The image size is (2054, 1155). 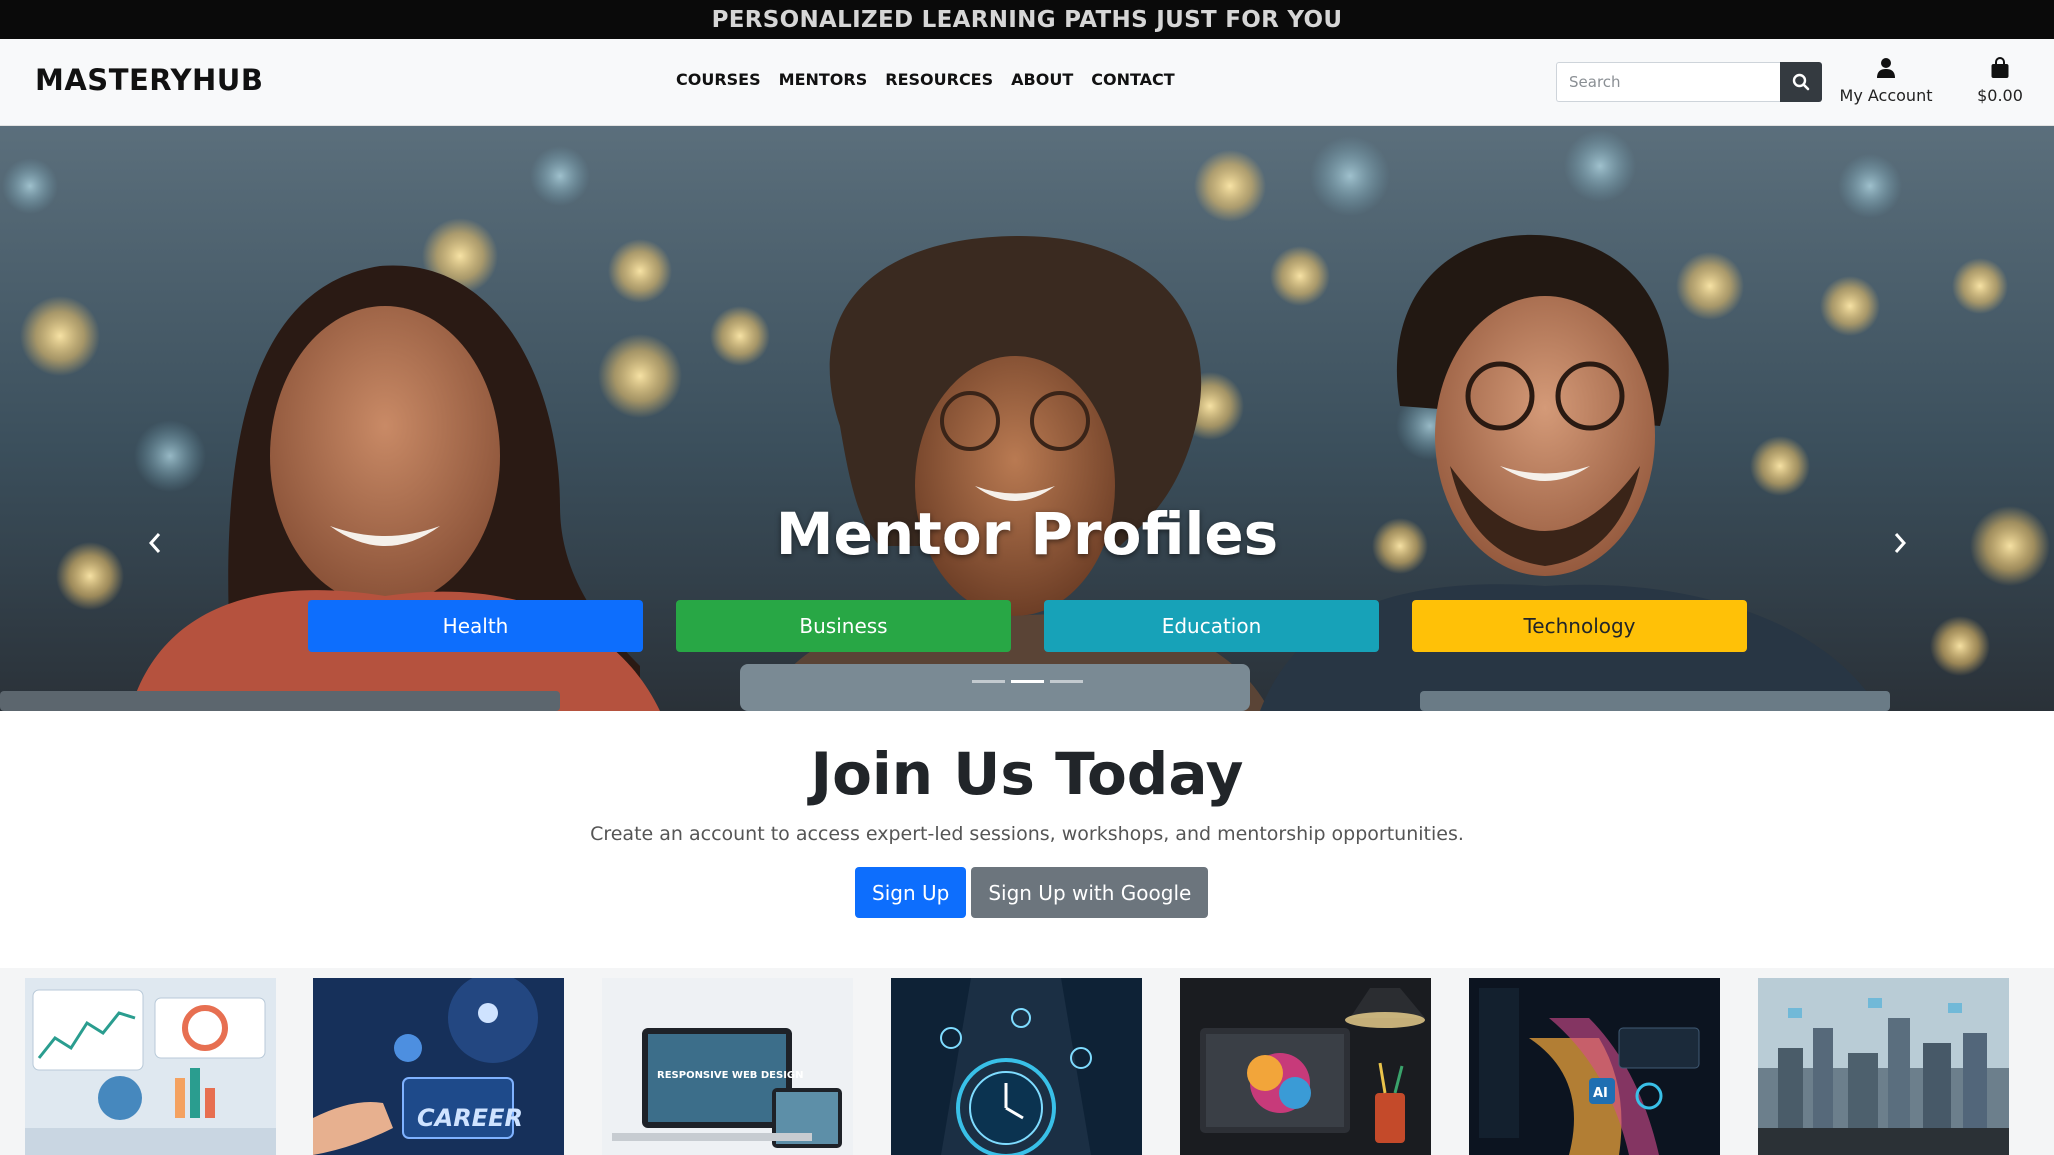 What do you see at coordinates (2000, 95) in the screenshot?
I see `cart-total: $0.00` at bounding box center [2000, 95].